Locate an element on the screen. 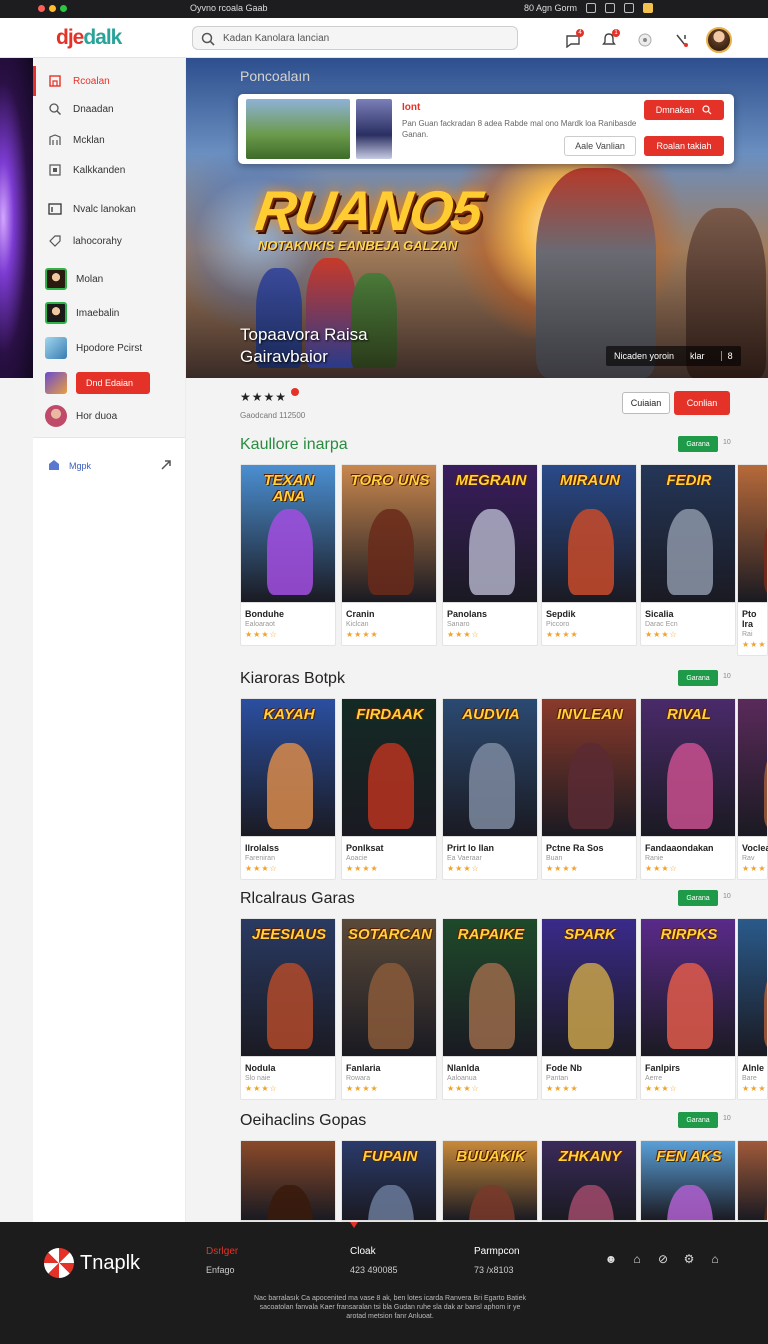  rating-stars: ★★★★ is located at coordinates (264, 397).